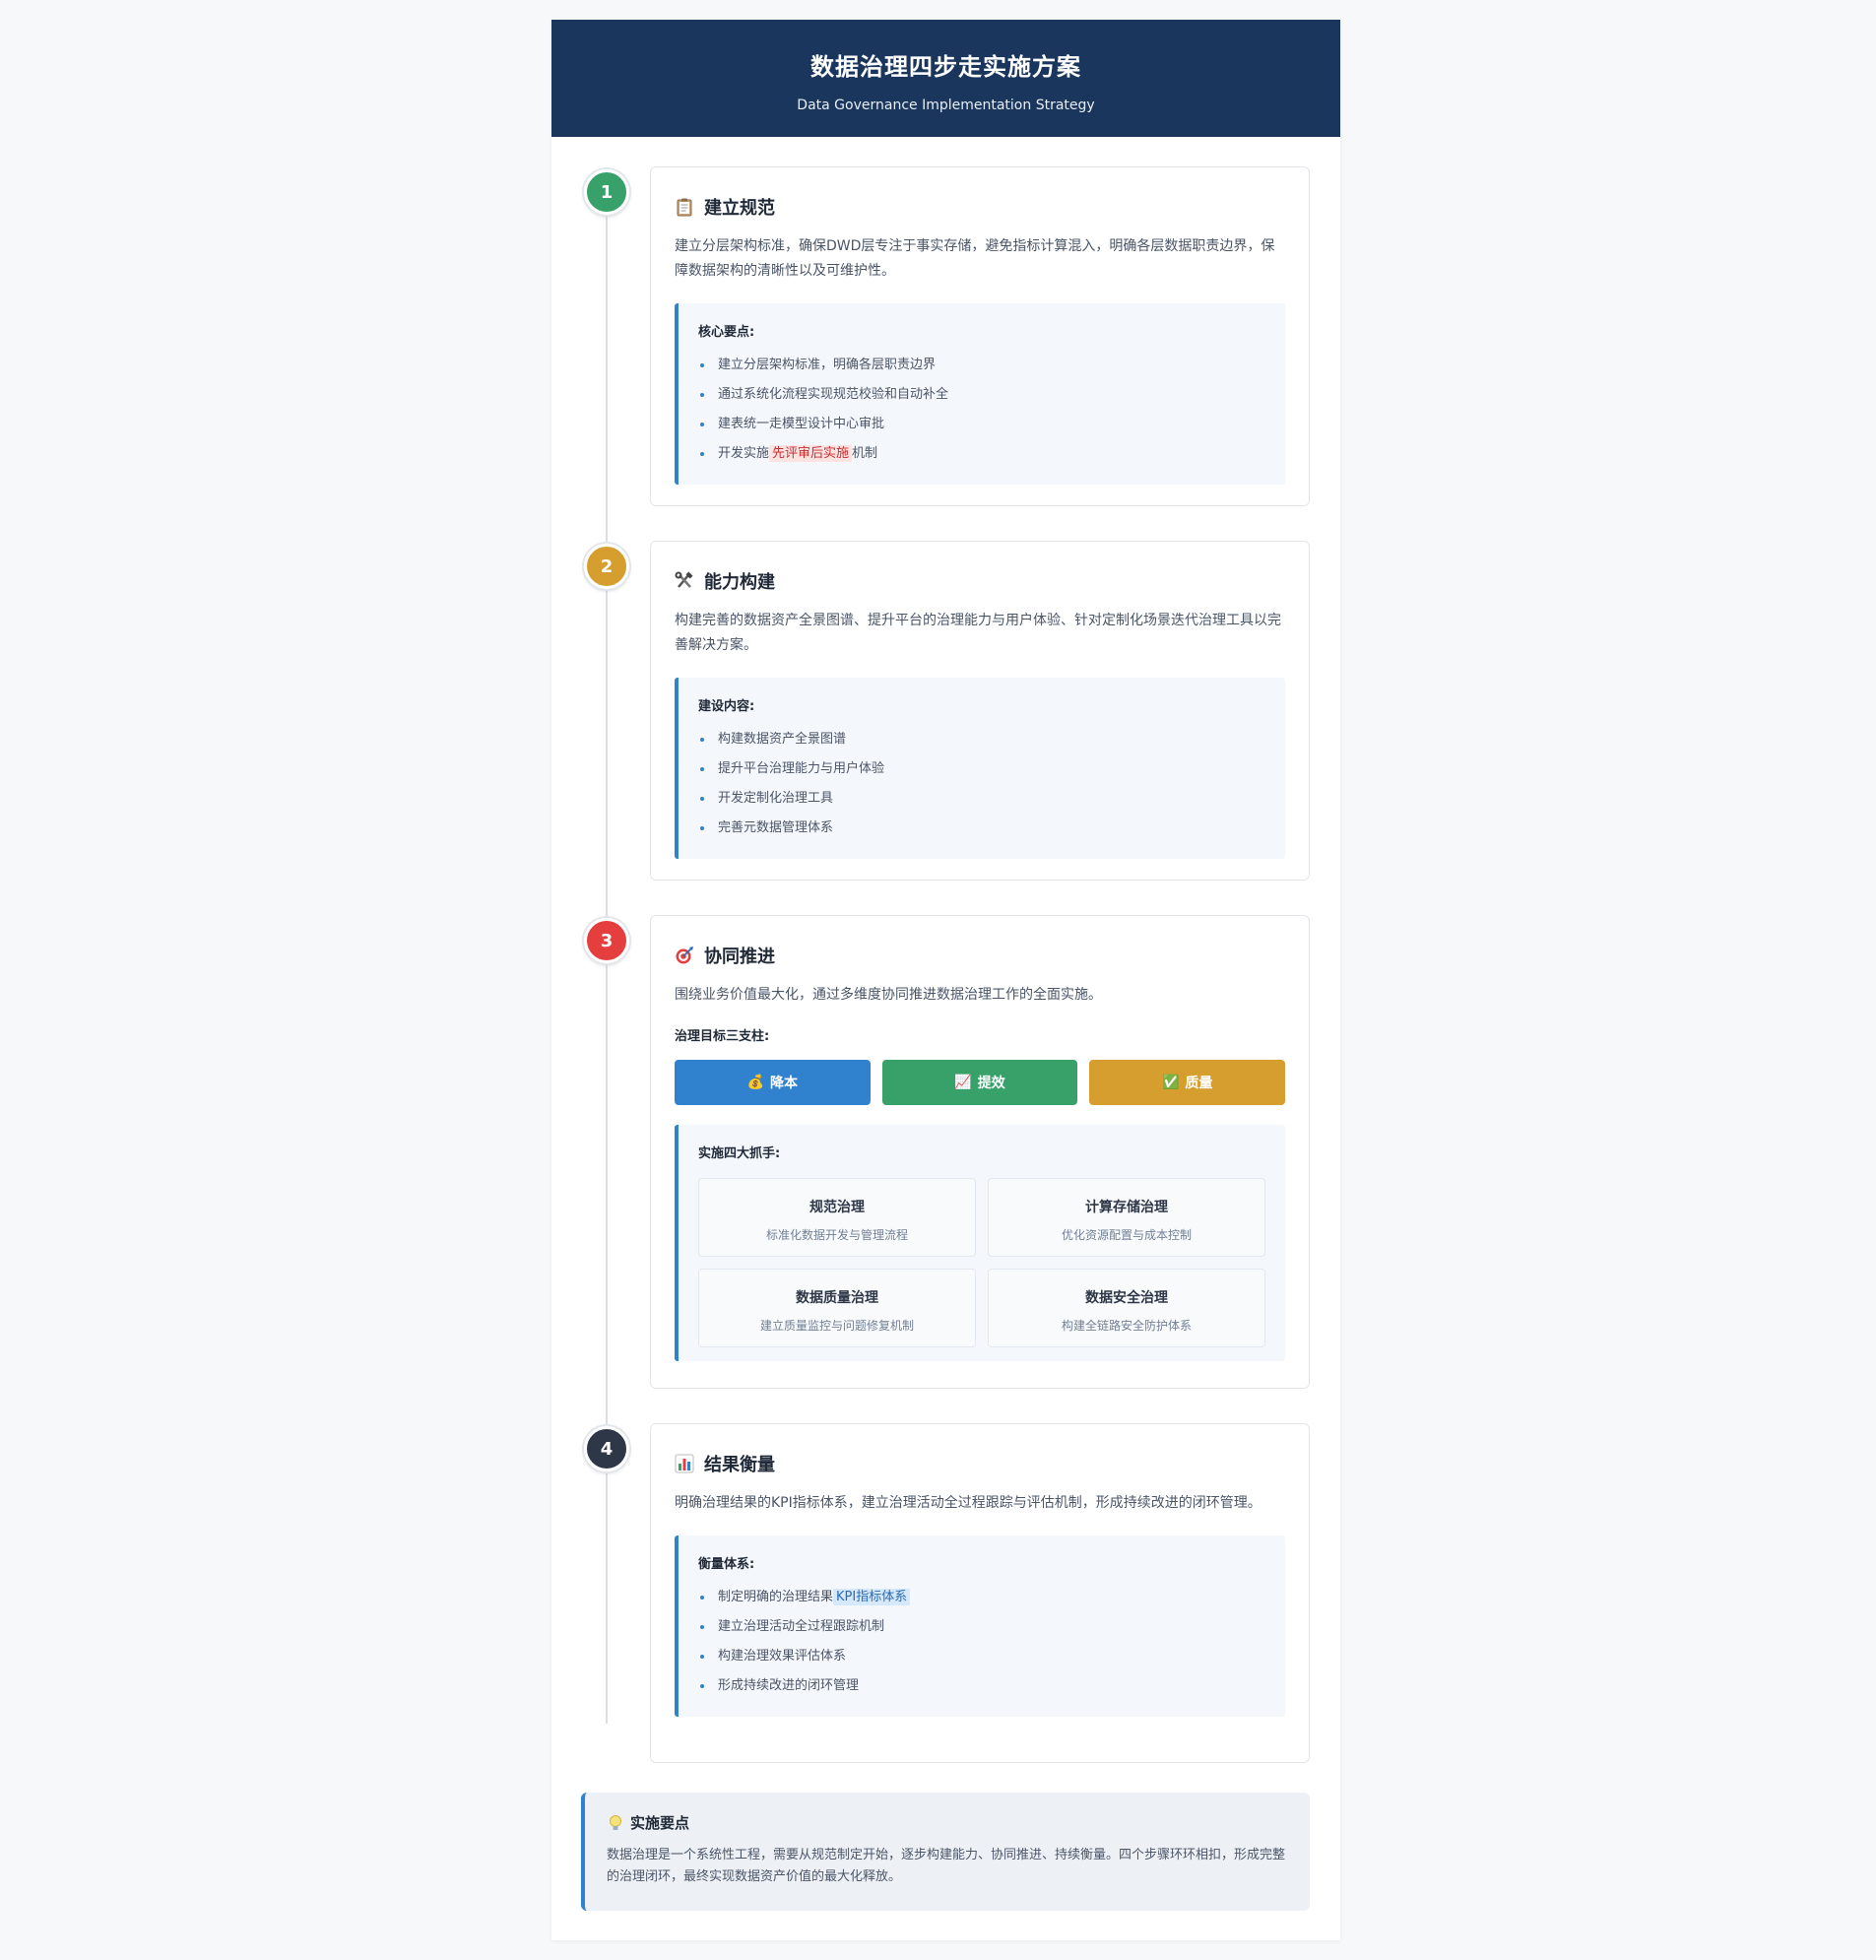 The image size is (1876, 1960). Describe the element at coordinates (685, 581) in the screenshot. I see `tools-icon` at that location.